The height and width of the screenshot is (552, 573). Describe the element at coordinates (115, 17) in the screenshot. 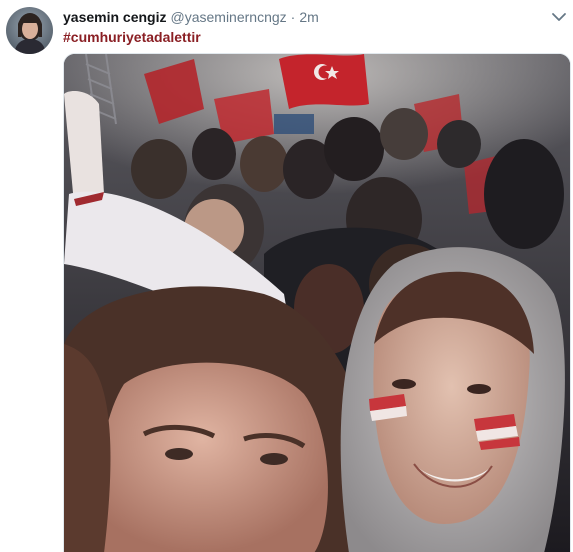

I see `user-fullname: yasemin cengiz` at that location.